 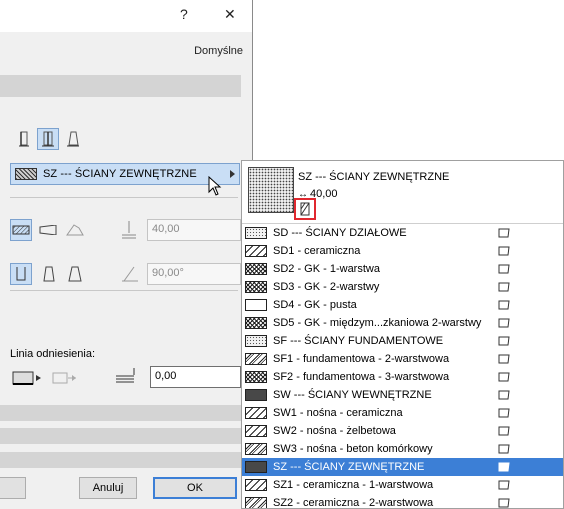 I want to click on fill-list-item: SZ2 - ceramiczna - 2-warstwowa, so click(x=402, y=501).